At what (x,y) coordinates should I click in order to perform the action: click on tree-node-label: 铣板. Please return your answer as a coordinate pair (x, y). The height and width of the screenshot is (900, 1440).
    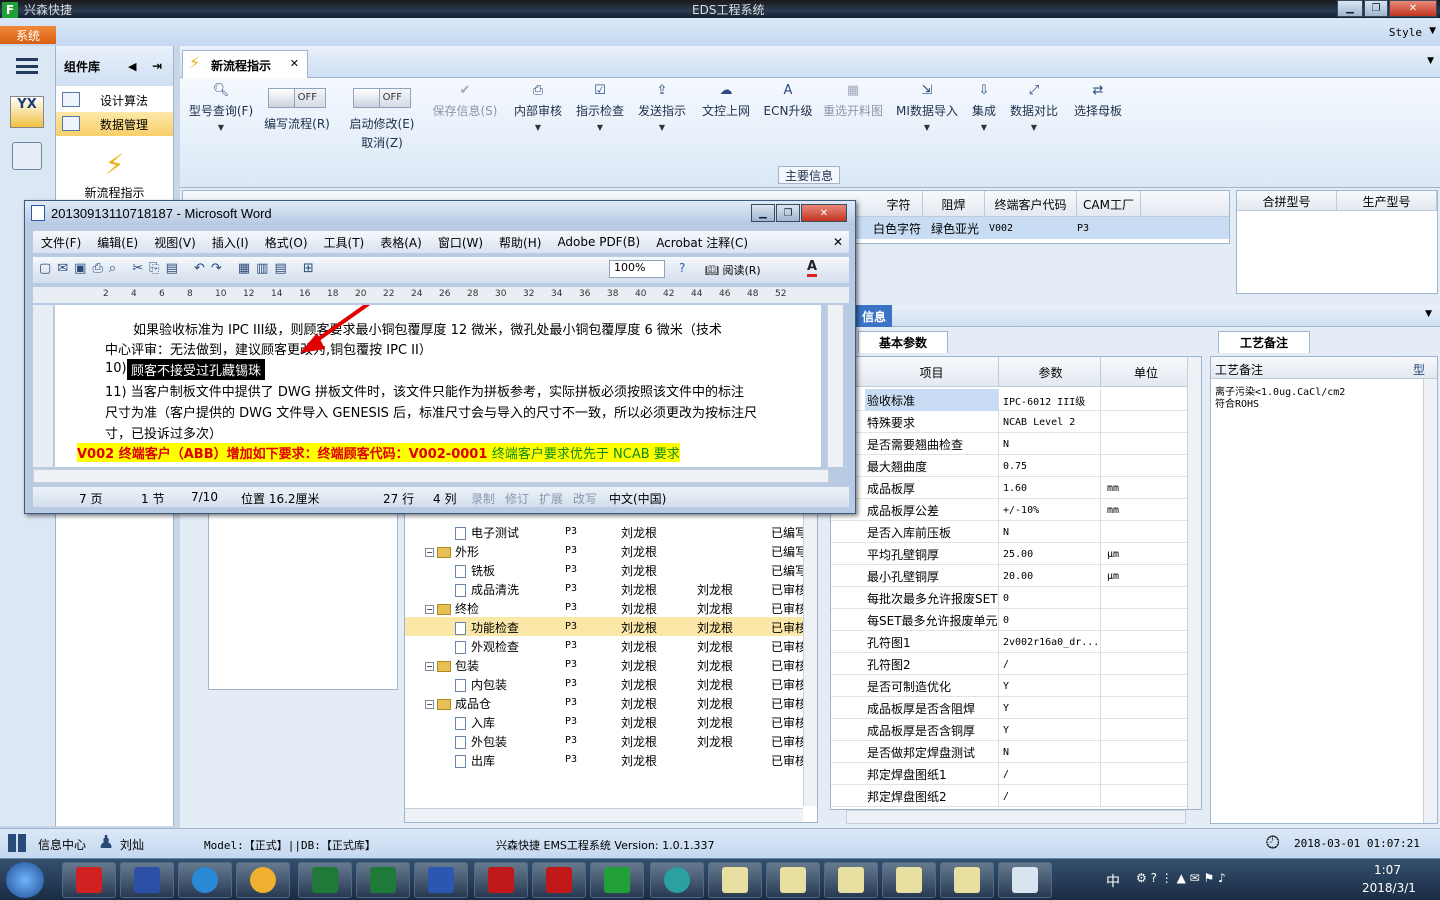
    Looking at the image, I should click on (475, 570).